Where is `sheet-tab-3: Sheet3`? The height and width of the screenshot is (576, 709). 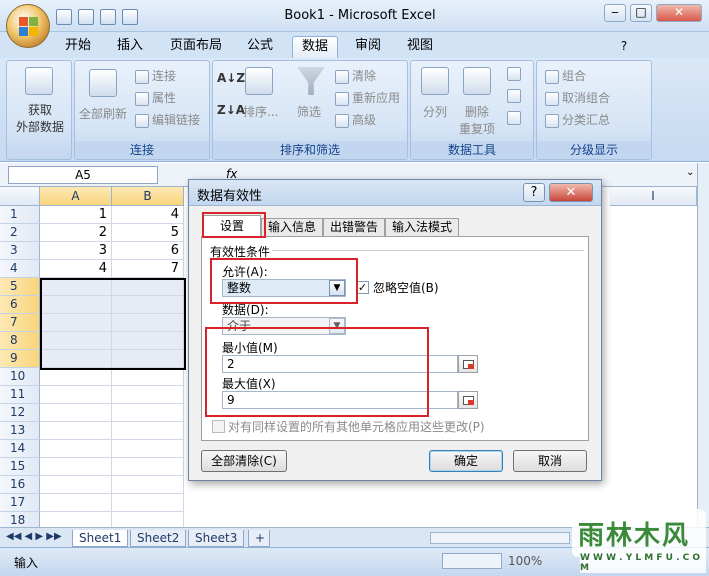 sheet-tab-3: Sheet3 is located at coordinates (216, 538).